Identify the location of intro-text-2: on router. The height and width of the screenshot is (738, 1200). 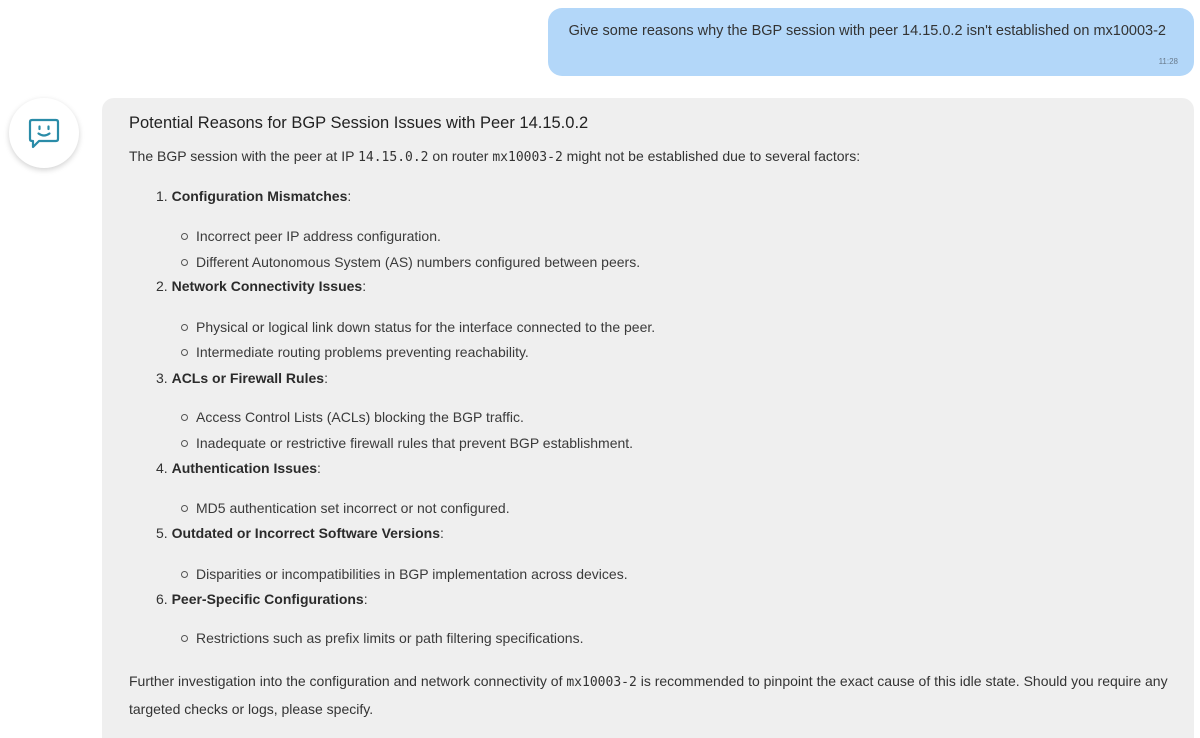
(460, 156).